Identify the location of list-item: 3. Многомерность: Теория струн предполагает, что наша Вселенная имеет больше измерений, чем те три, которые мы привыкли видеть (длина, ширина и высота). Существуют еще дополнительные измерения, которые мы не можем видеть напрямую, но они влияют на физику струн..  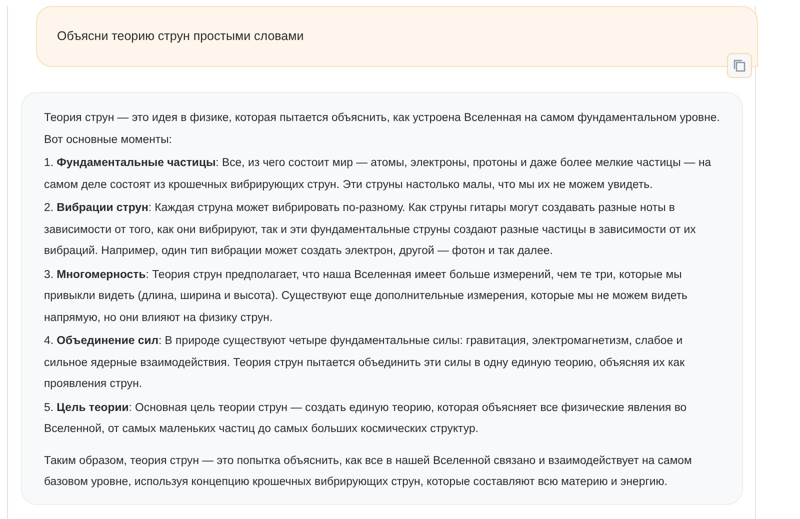
(366, 297).